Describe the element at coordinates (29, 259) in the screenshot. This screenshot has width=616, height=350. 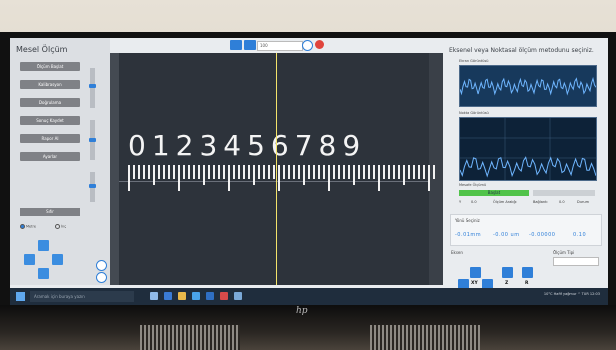
I see `arrow-left-button` at that location.